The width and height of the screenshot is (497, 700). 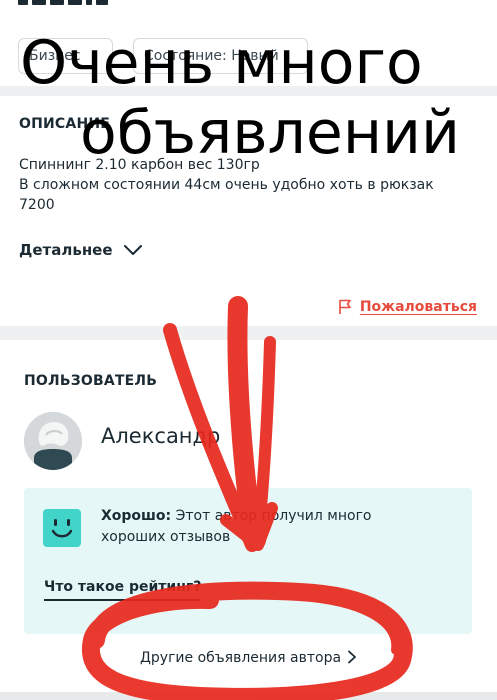 I want to click on other-ads-link: Другие объявления автора, so click(x=248, y=658).